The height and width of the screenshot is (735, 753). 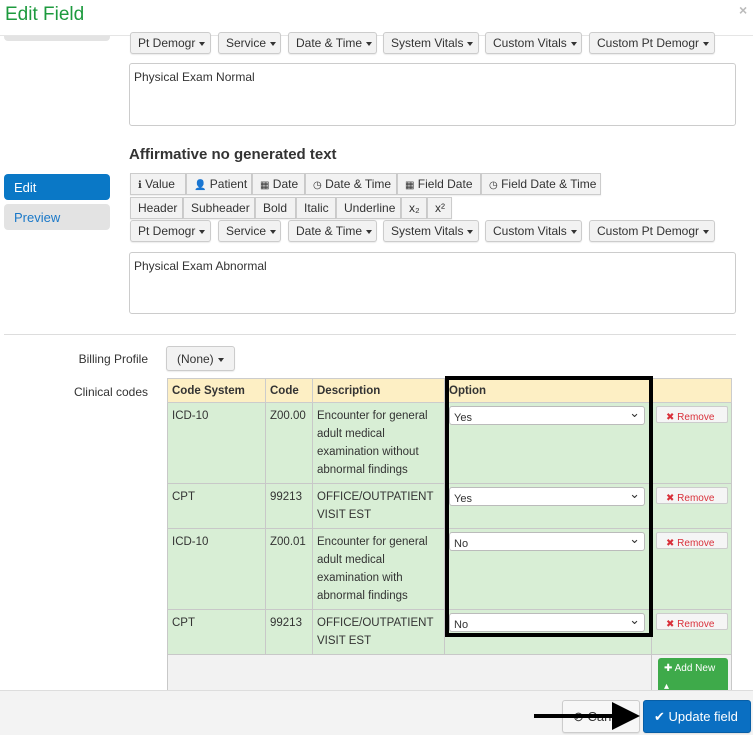 What do you see at coordinates (216, 390) in the screenshot?
I see `column-header: Code System` at bounding box center [216, 390].